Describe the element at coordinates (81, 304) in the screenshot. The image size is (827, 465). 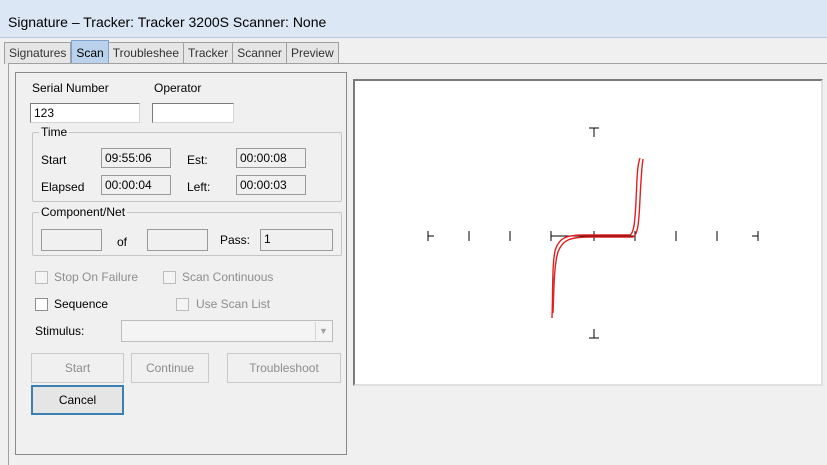
I see `sequence-label: Sequence` at that location.